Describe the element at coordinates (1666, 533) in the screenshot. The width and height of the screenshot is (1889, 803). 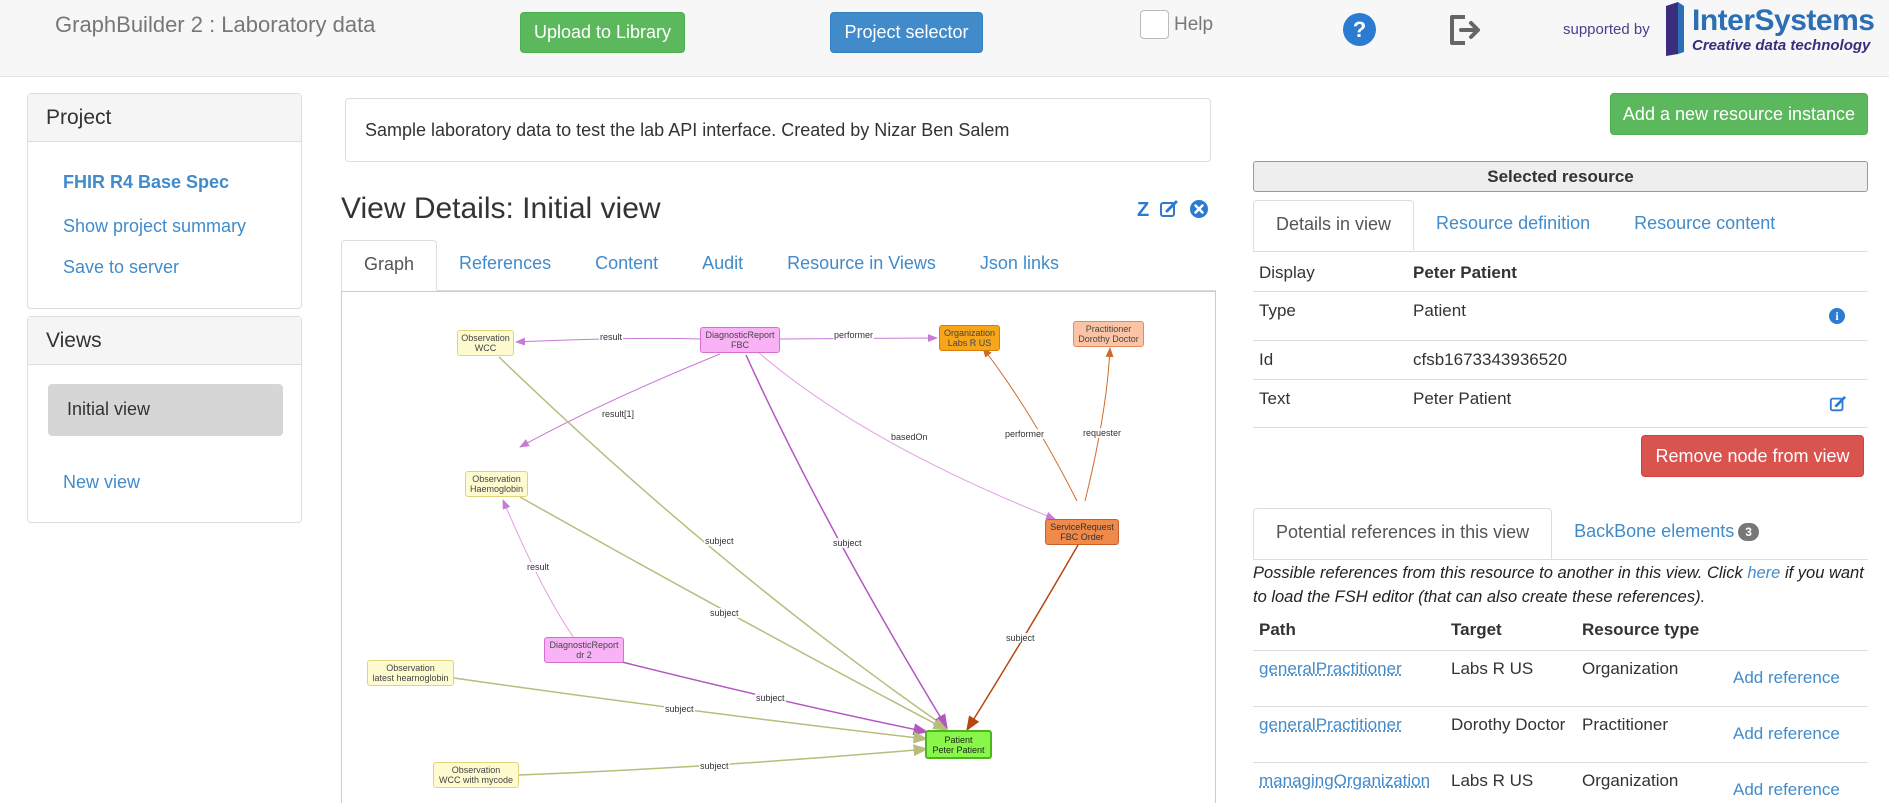
I see `tab-backbone-elements: BackBone elements 3` at that location.